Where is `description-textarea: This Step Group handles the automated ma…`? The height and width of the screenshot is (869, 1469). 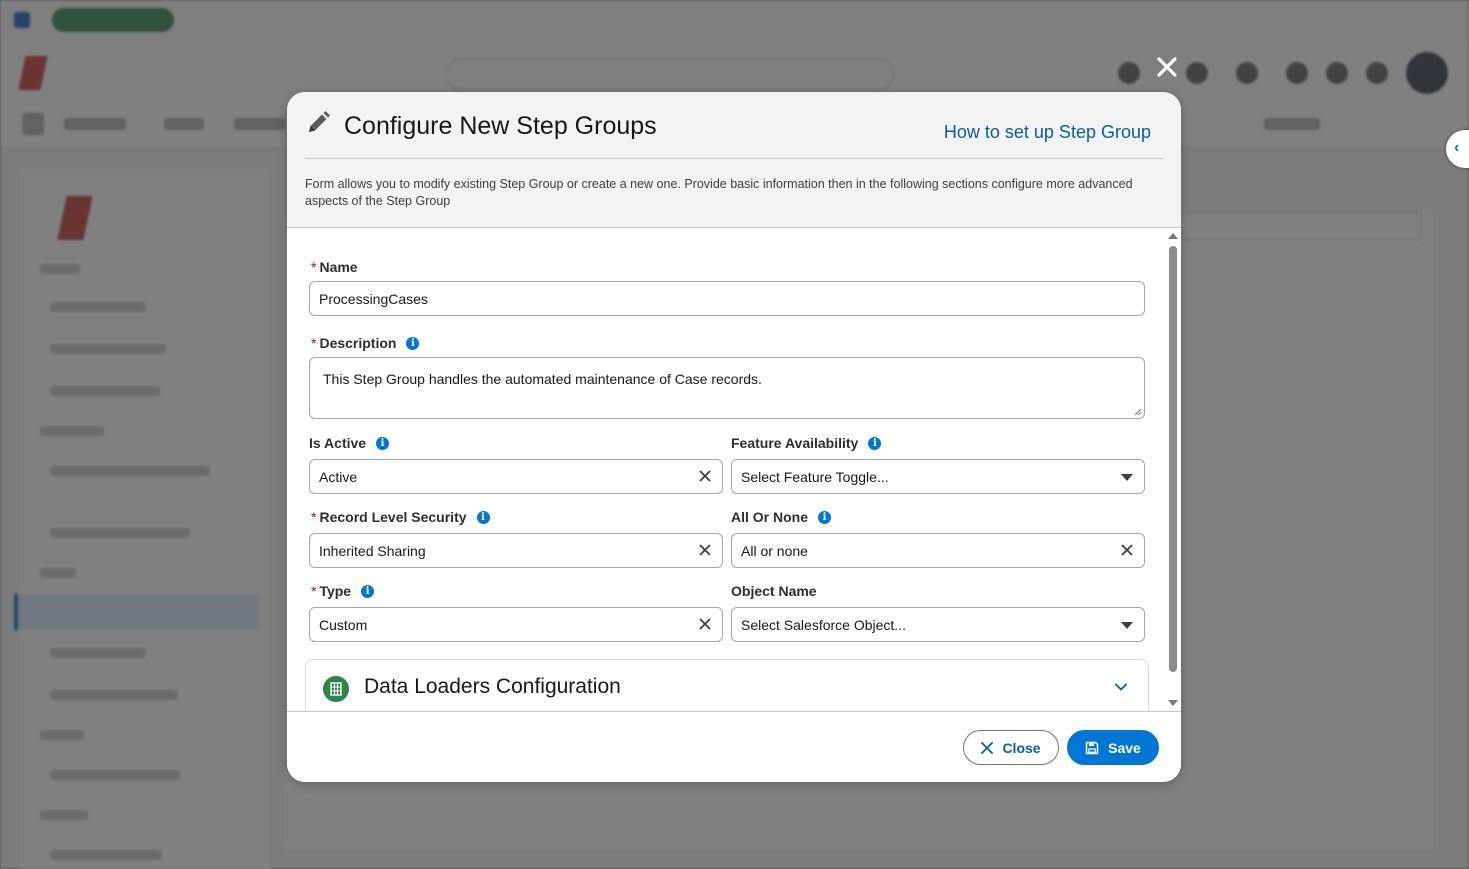 description-textarea: This Step Group handles the automated ma… is located at coordinates (727, 388).